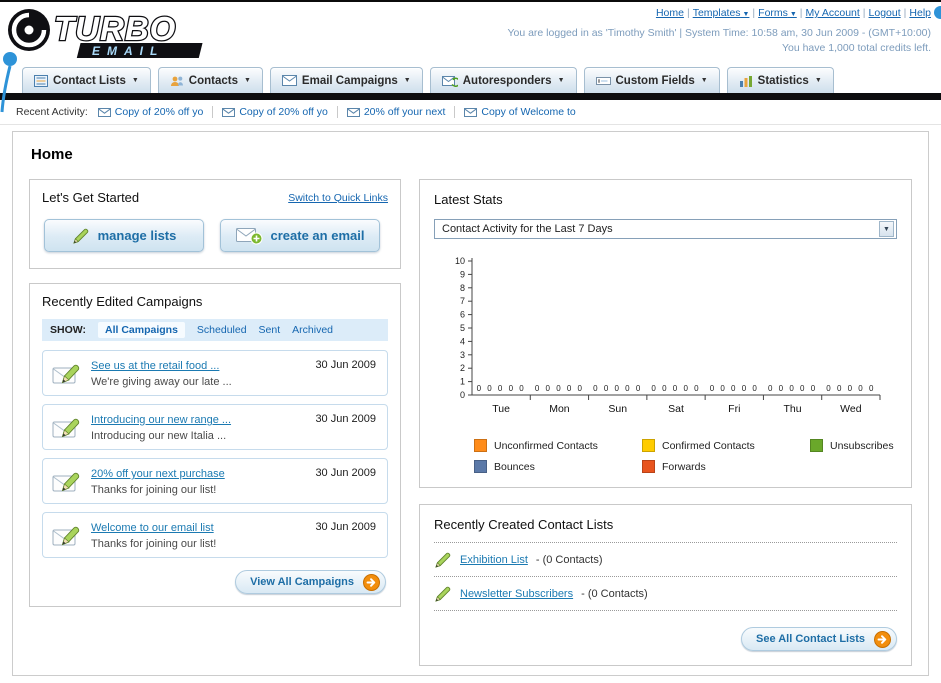 The height and width of the screenshot is (683, 941). Describe the element at coordinates (684, 466) in the screenshot. I see `legend-label: Forwards` at that location.